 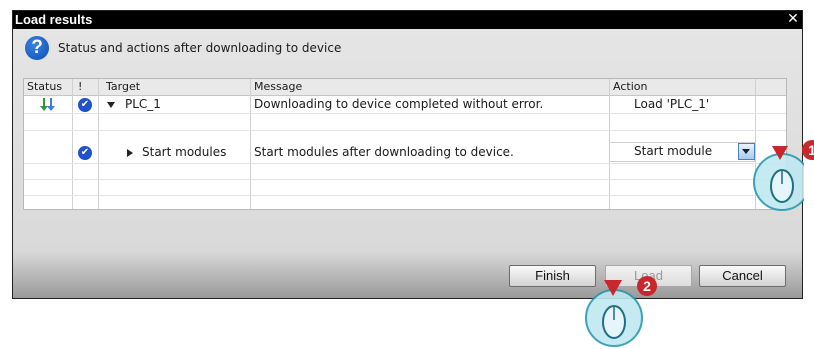 I want to click on row-target: Start modules, so click(x=184, y=152).